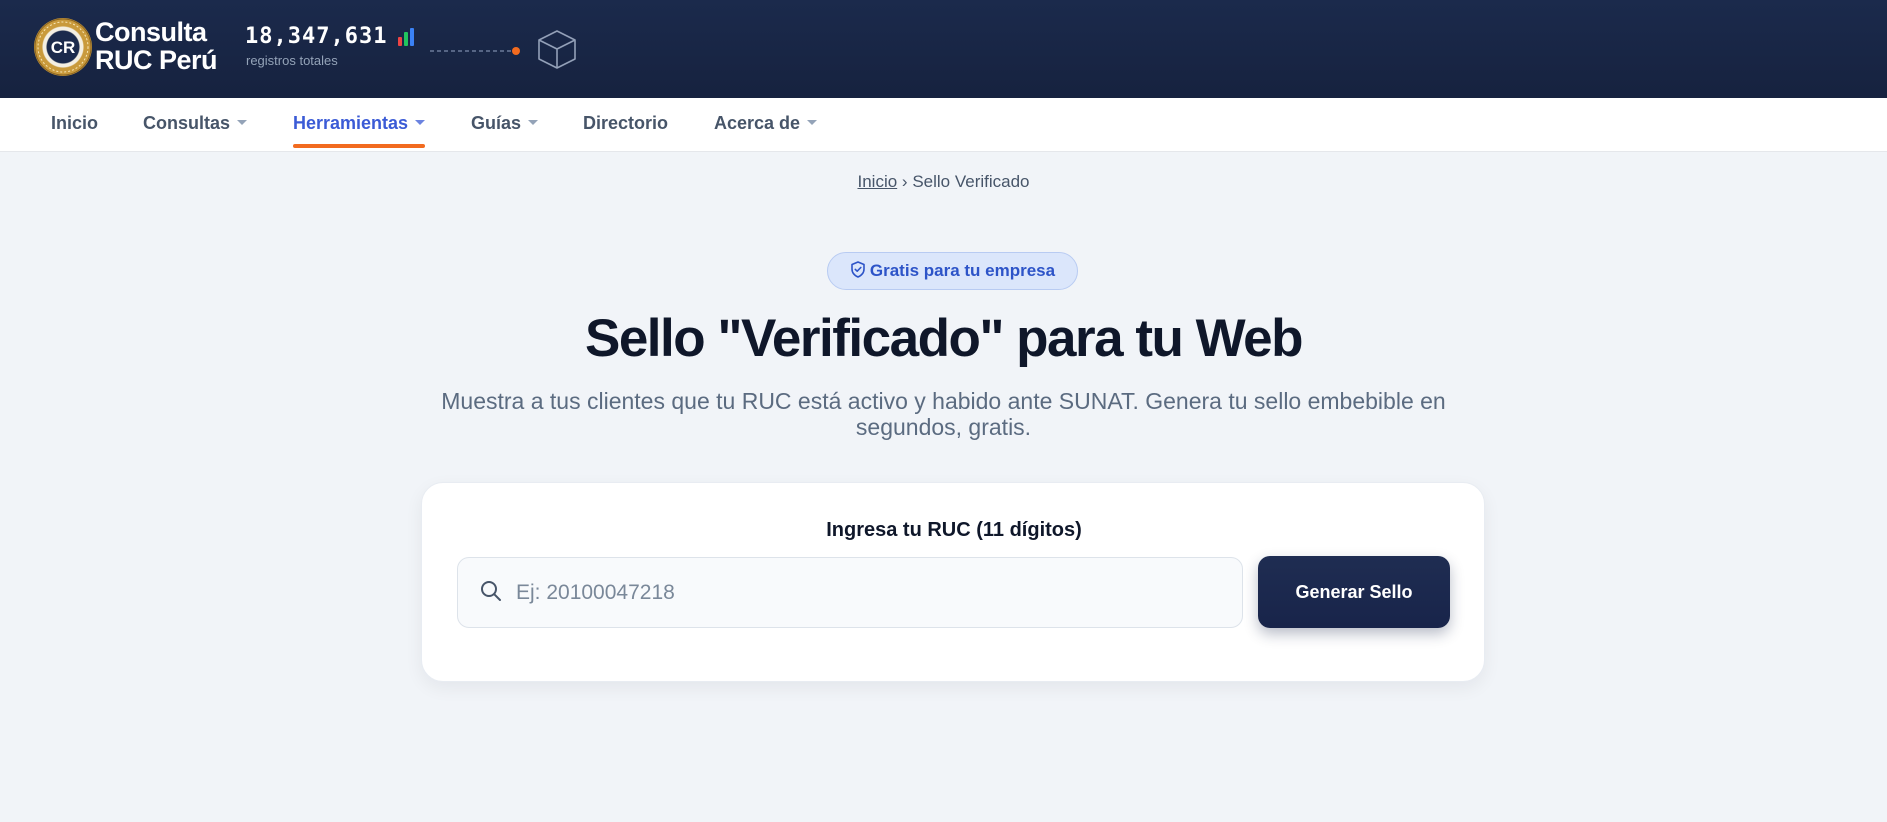  Describe the element at coordinates (491, 591) in the screenshot. I see `search-icon` at that location.